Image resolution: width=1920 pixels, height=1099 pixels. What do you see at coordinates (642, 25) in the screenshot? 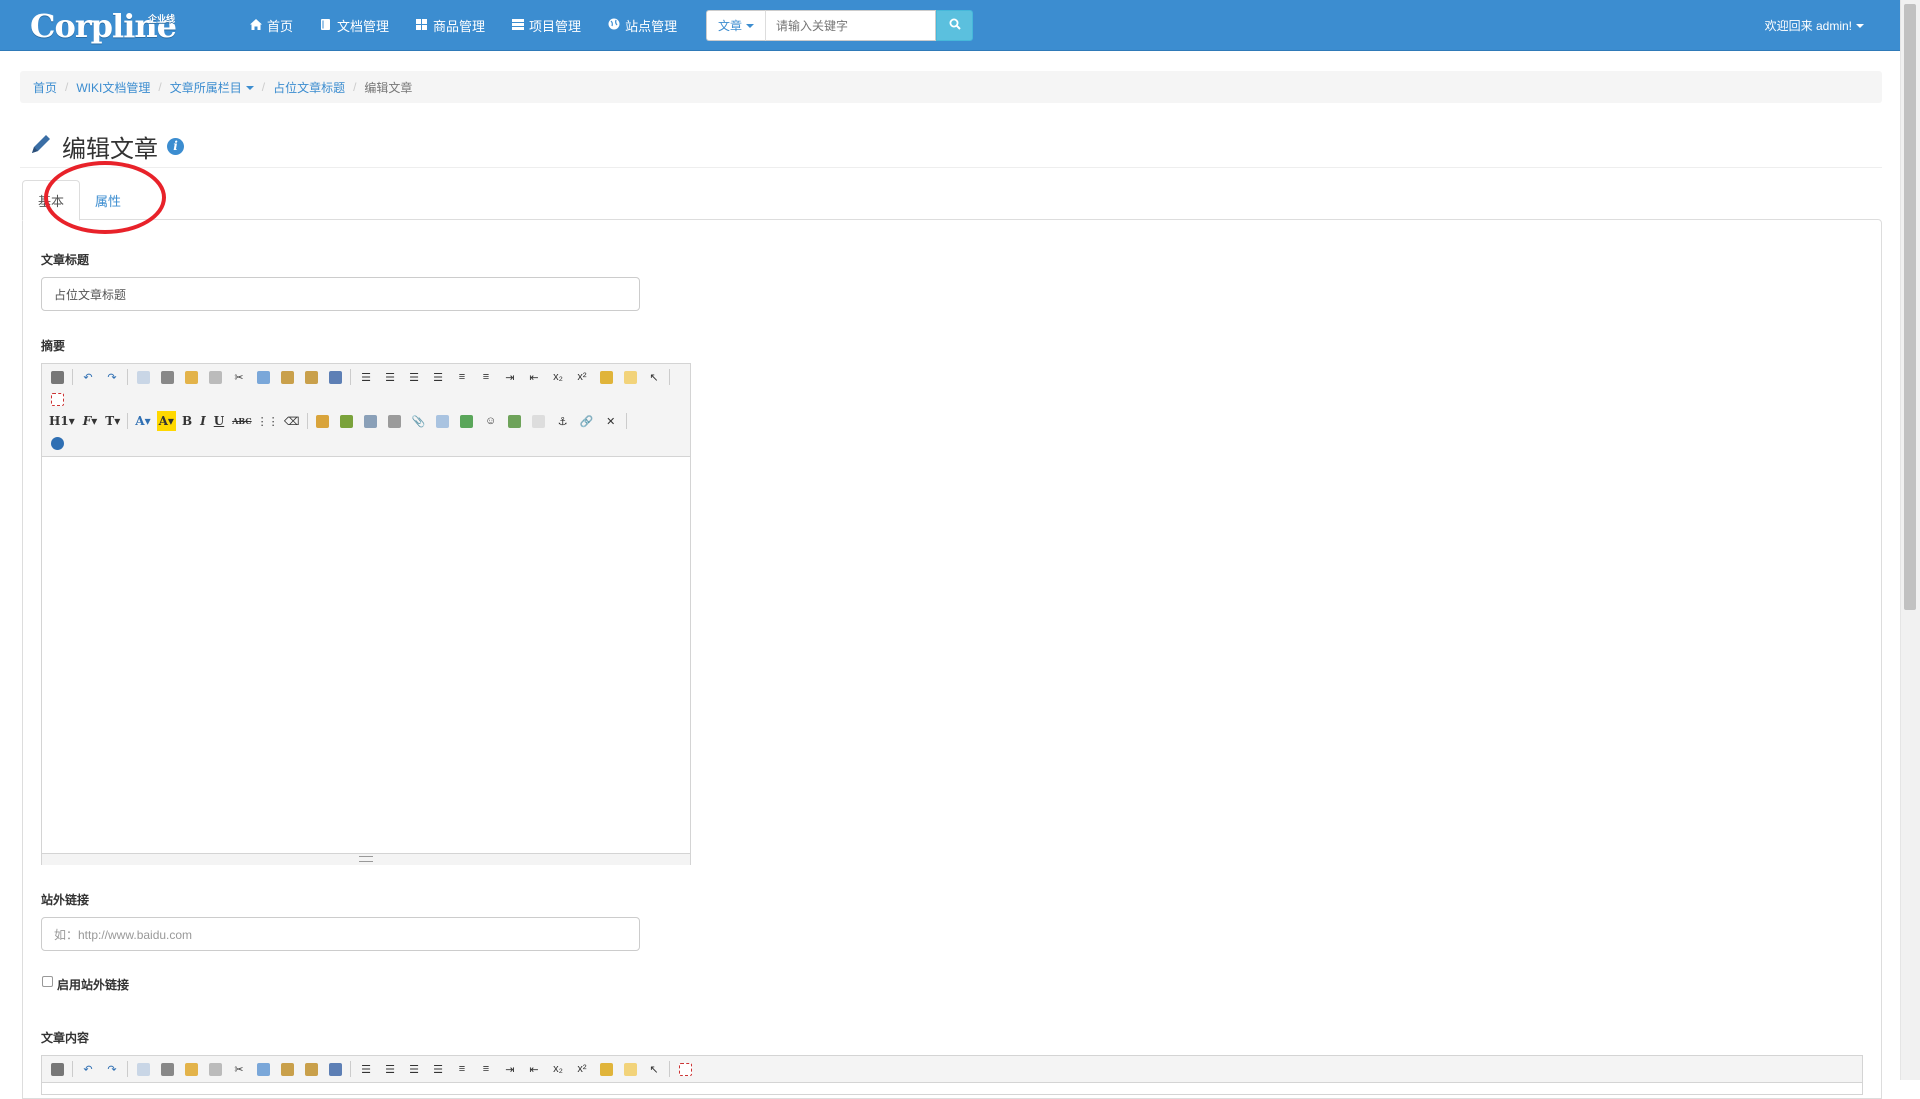
I see `nav-item-sites: 站点管理` at bounding box center [642, 25].